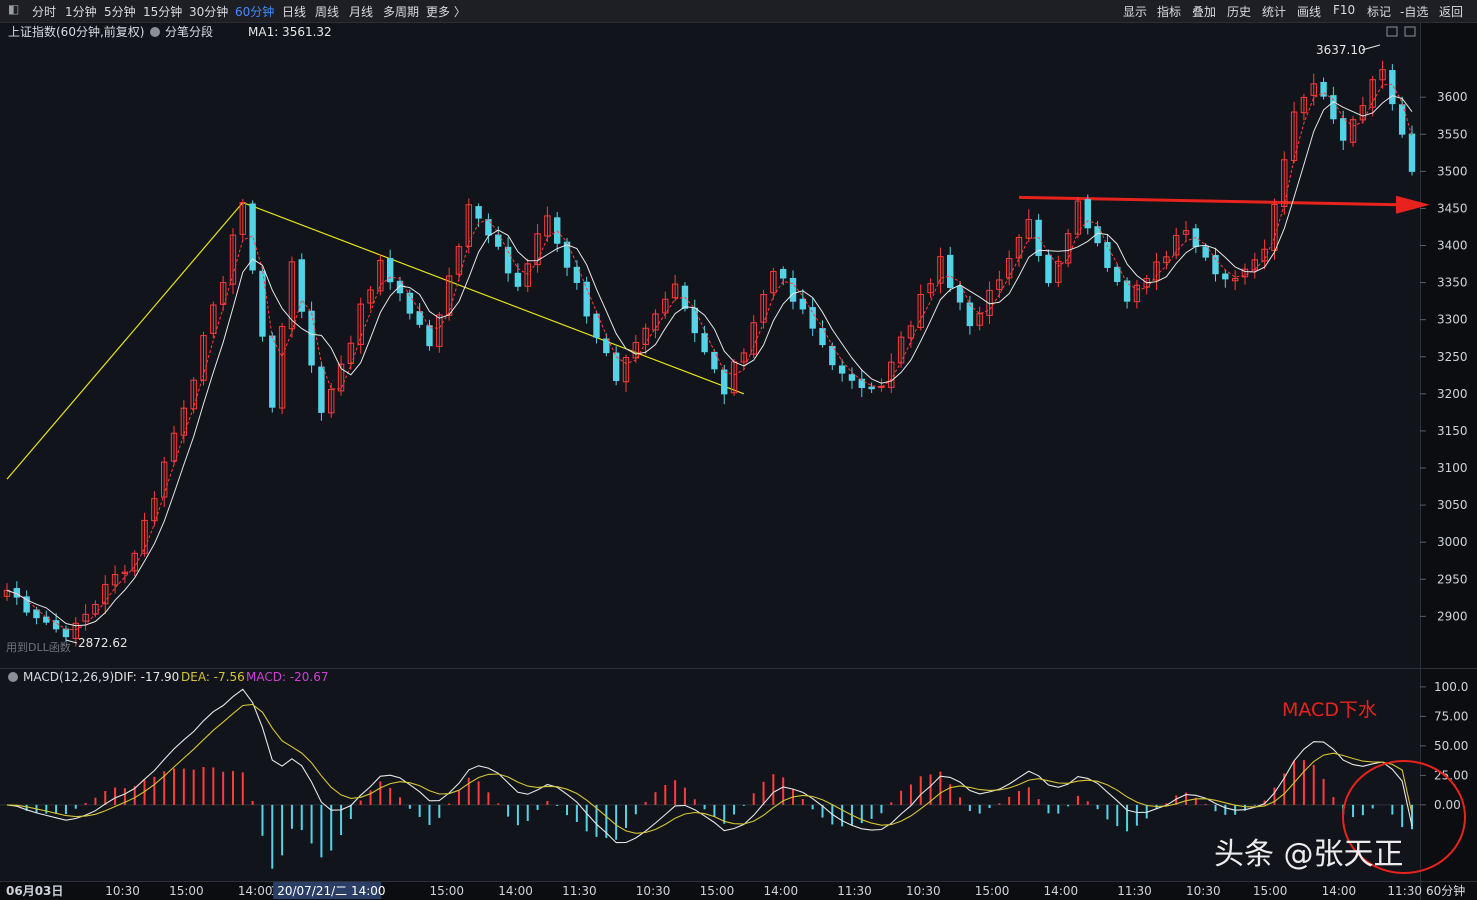 The image size is (1477, 900). Describe the element at coordinates (361, 11) in the screenshot. I see `period-tab-monthly: 月线` at that location.